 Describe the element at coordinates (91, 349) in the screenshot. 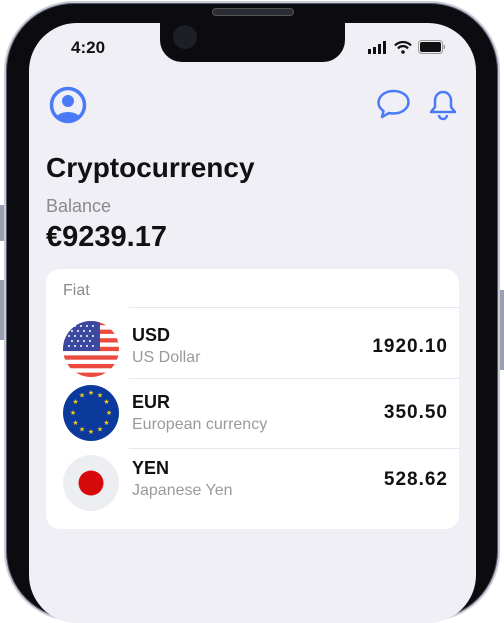

I see `us-flag-icon` at that location.